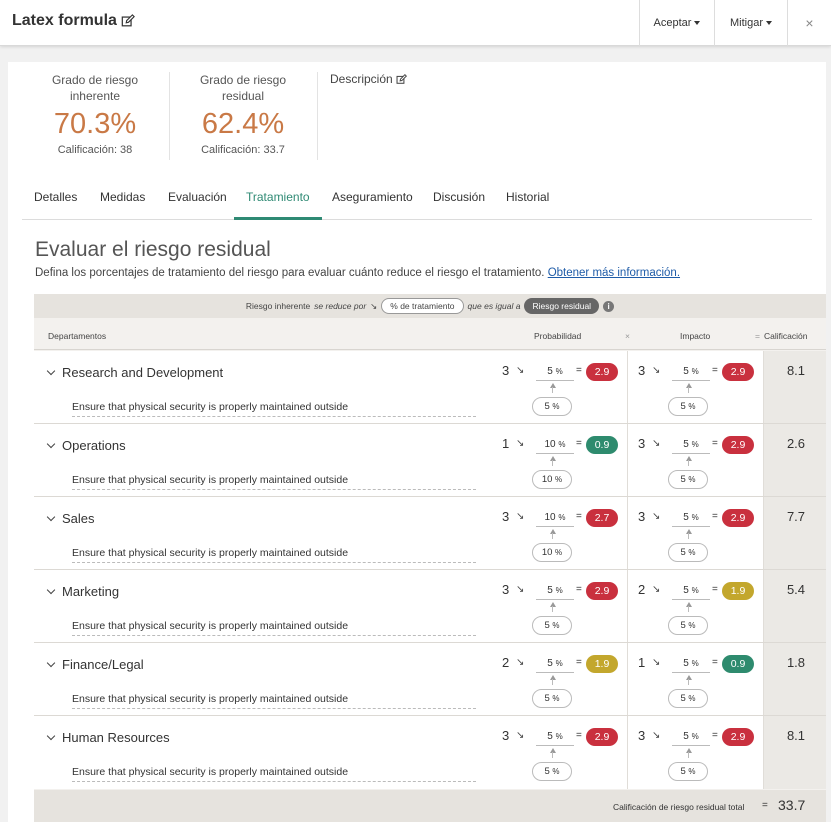 This screenshot has width=831, height=822. Describe the element at coordinates (676, 23) in the screenshot. I see `accept-dropdown-button: Aceptar` at that location.